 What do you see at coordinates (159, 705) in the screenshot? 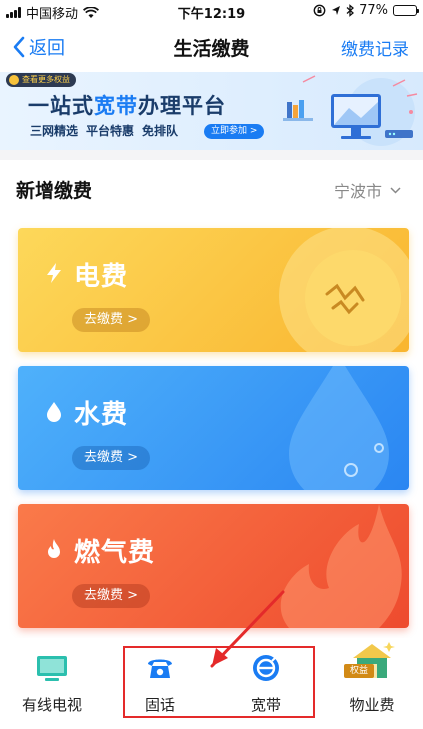
I see `landline-label: 固话` at bounding box center [159, 705].